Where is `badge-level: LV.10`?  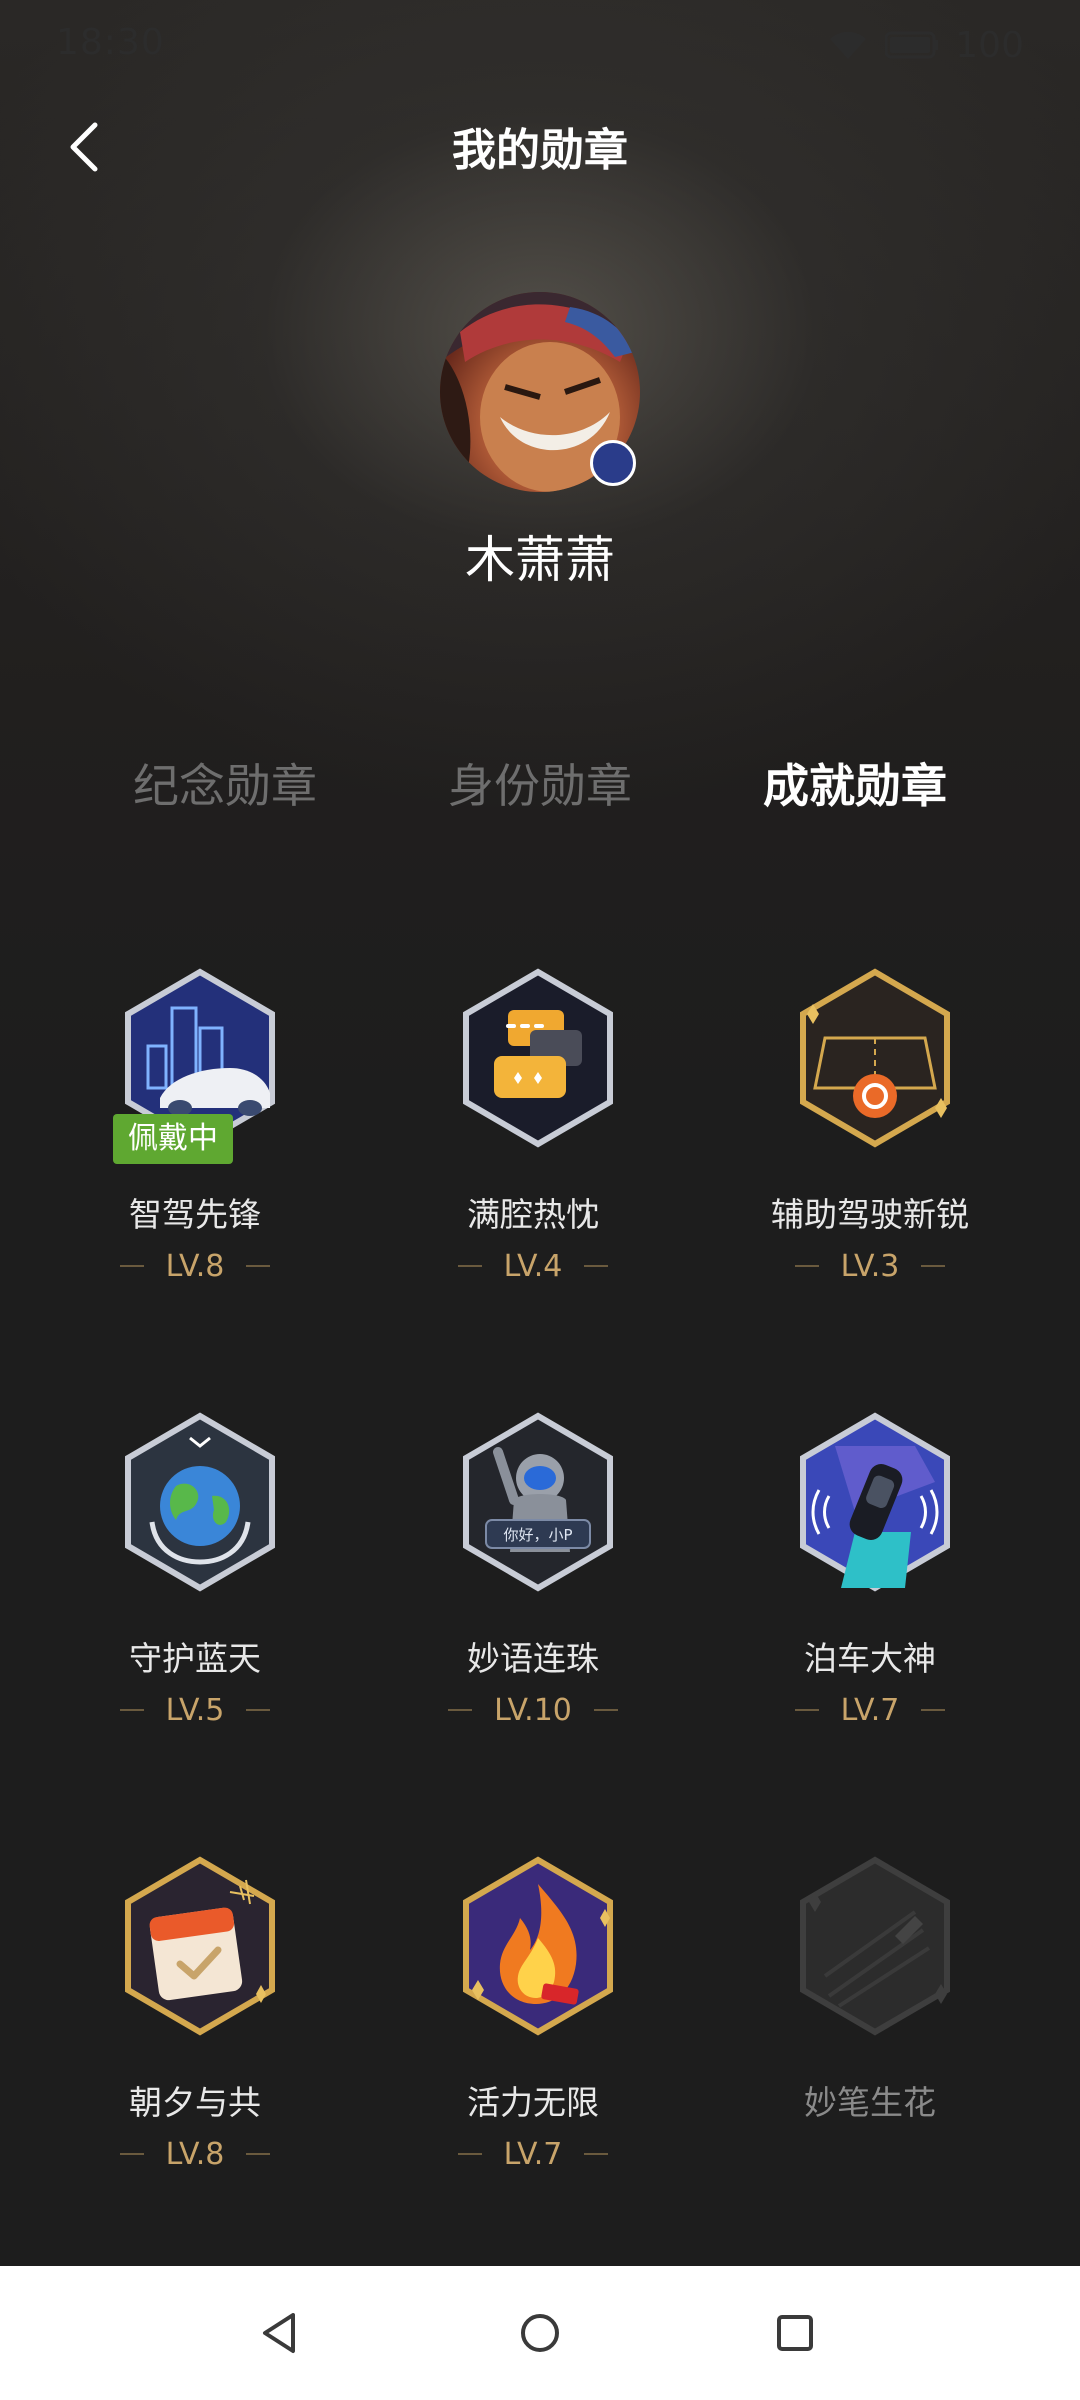
badge-level: LV.10 is located at coordinates (533, 1710).